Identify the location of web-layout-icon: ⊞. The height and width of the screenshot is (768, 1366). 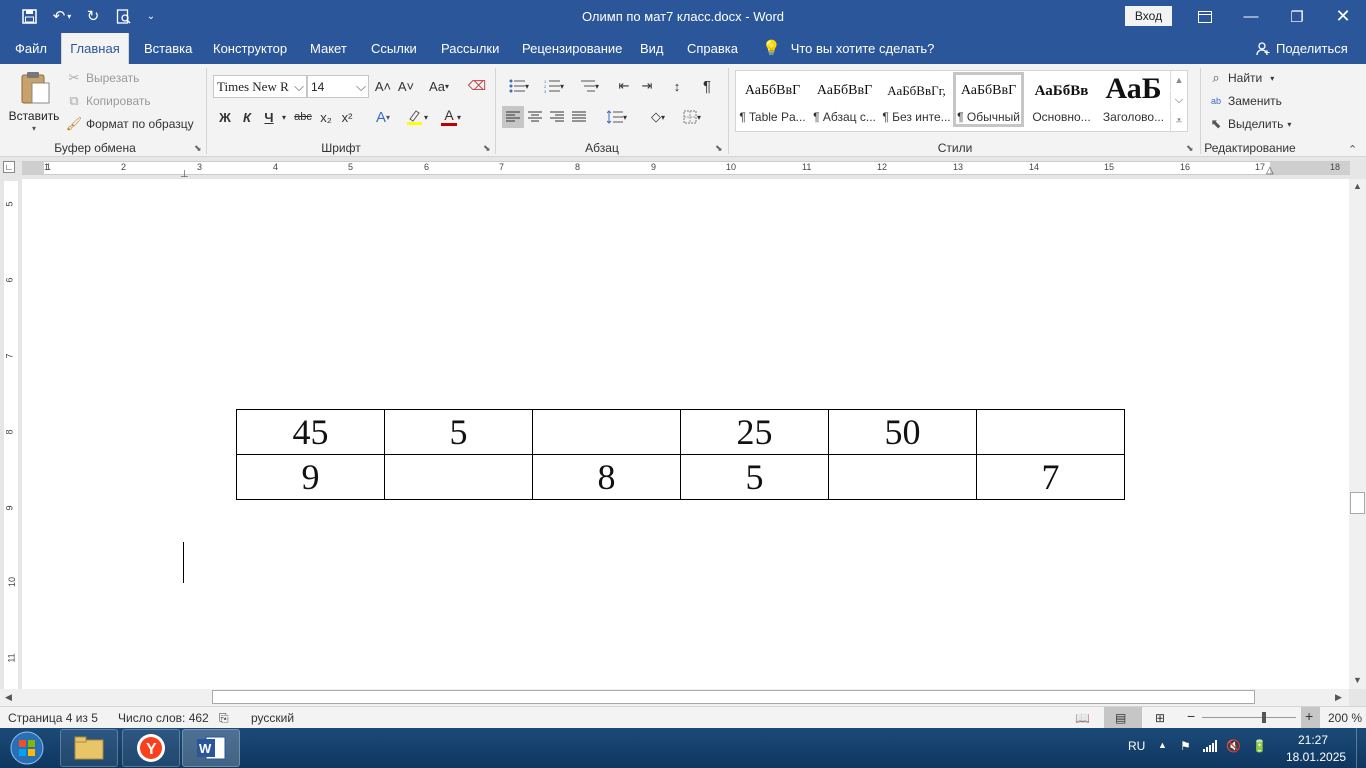
(1160, 718).